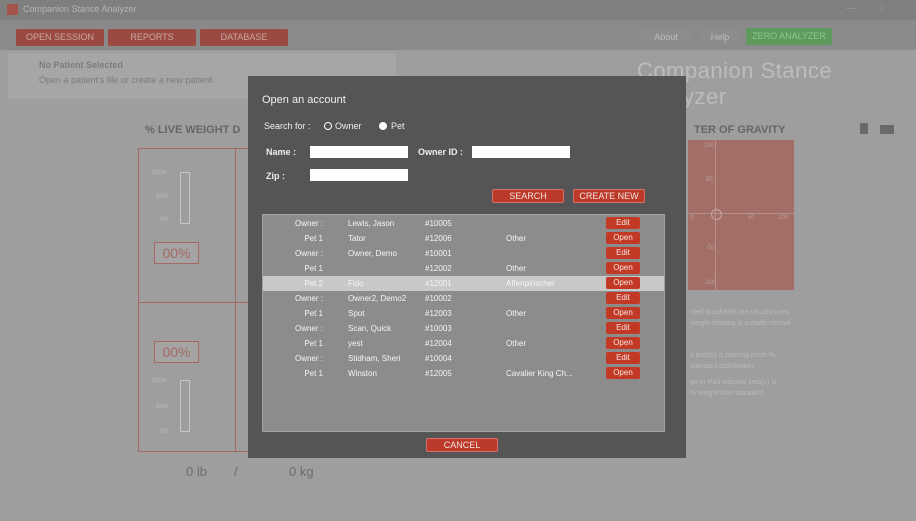  Describe the element at coordinates (463, 298) in the screenshot. I see `table-row: Owner : Owner2, Demo2 #10002 Edit` at that location.